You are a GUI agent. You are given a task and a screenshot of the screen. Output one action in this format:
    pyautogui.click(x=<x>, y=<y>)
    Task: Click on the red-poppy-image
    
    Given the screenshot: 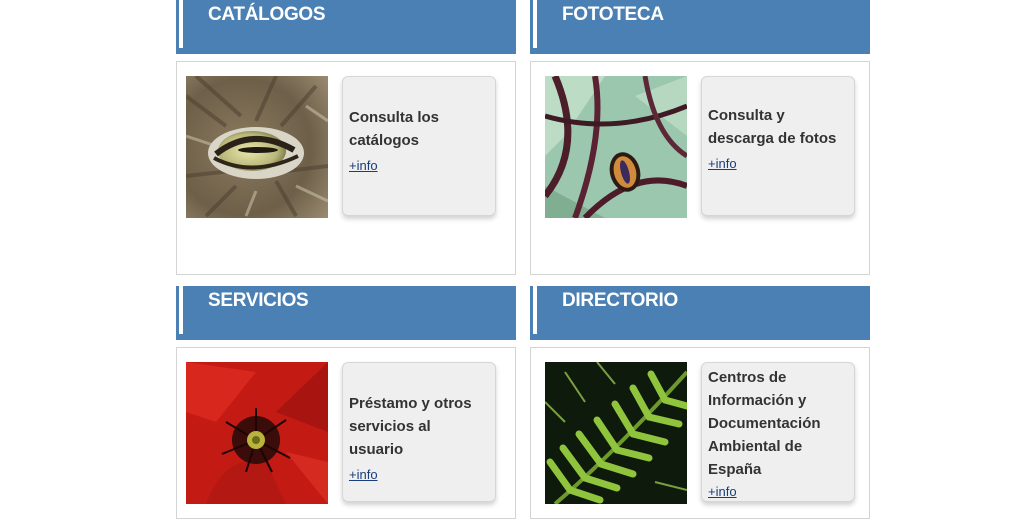 What is the action you would take?
    pyautogui.click(x=257, y=433)
    